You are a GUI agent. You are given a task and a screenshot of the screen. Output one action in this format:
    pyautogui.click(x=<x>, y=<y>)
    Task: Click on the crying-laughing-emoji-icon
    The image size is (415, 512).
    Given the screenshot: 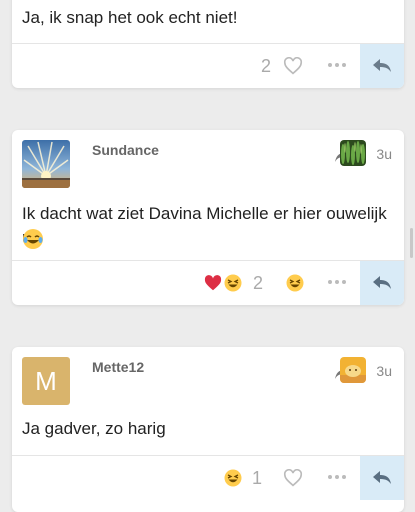 What is the action you would take?
    pyautogui.click(x=33, y=239)
    